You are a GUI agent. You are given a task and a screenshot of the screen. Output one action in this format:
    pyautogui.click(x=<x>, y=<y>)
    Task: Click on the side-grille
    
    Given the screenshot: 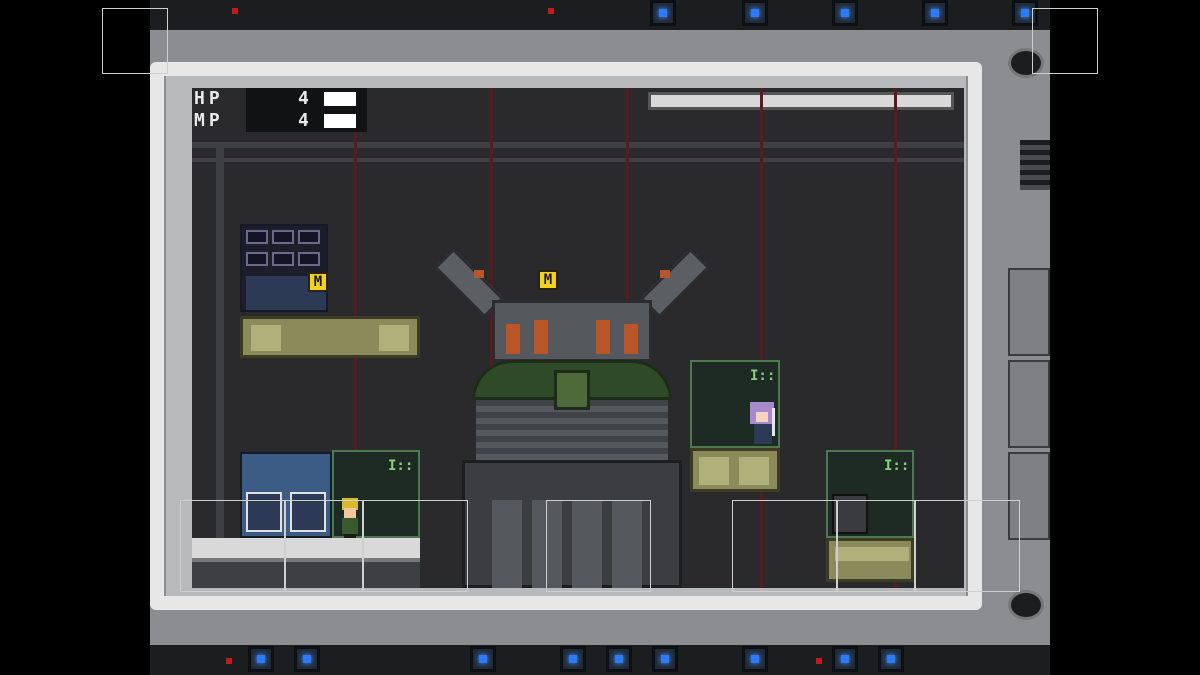 What is the action you would take?
    pyautogui.click(x=1035, y=165)
    